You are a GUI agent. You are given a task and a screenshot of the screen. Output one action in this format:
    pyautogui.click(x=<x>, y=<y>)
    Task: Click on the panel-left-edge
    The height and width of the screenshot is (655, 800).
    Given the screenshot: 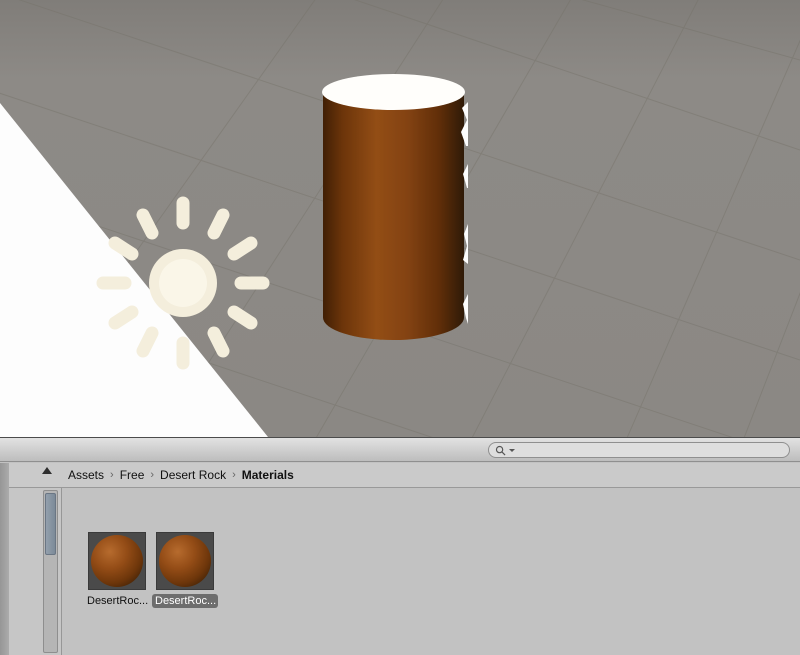 What is the action you would take?
    pyautogui.click(x=4, y=559)
    